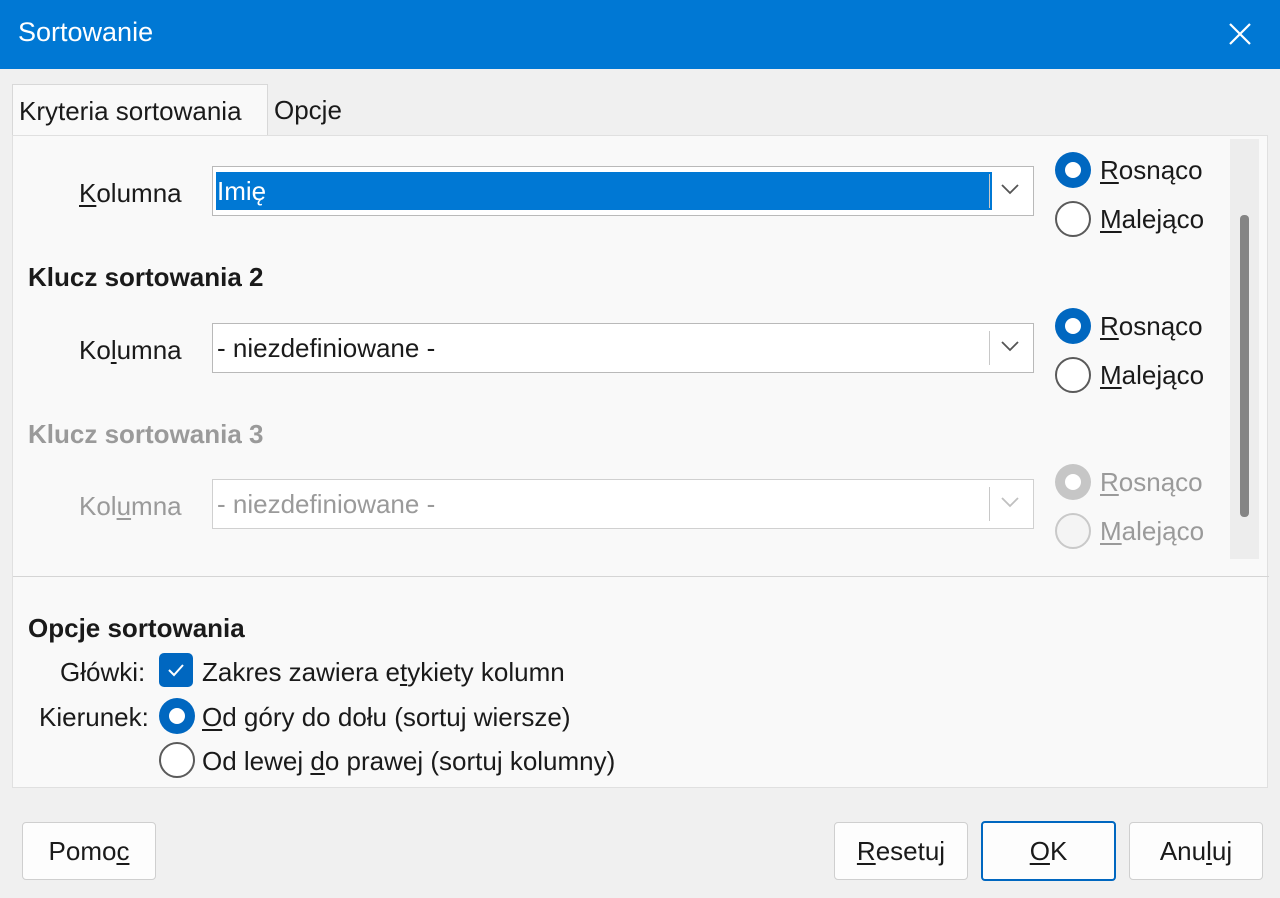 Image resolution: width=1280 pixels, height=898 pixels. Describe the element at coordinates (89, 851) in the screenshot. I see `help-button: Pomoc` at that location.